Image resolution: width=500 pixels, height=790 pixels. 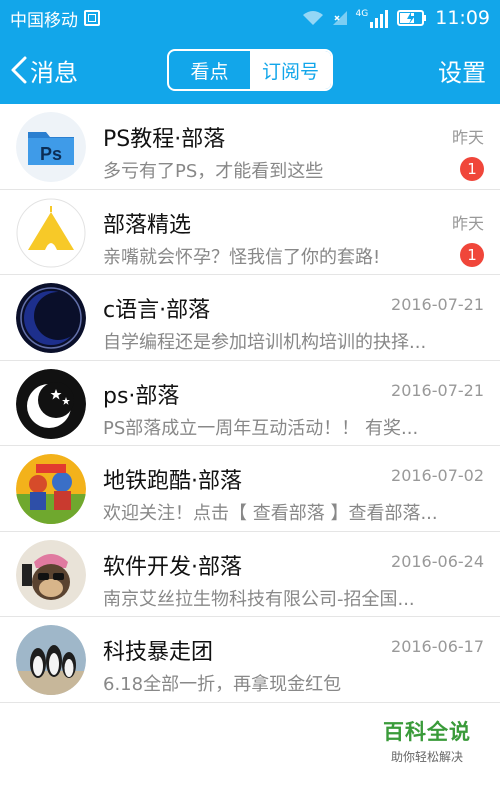 I want to click on no-signal-icon, so click(x=340, y=18).